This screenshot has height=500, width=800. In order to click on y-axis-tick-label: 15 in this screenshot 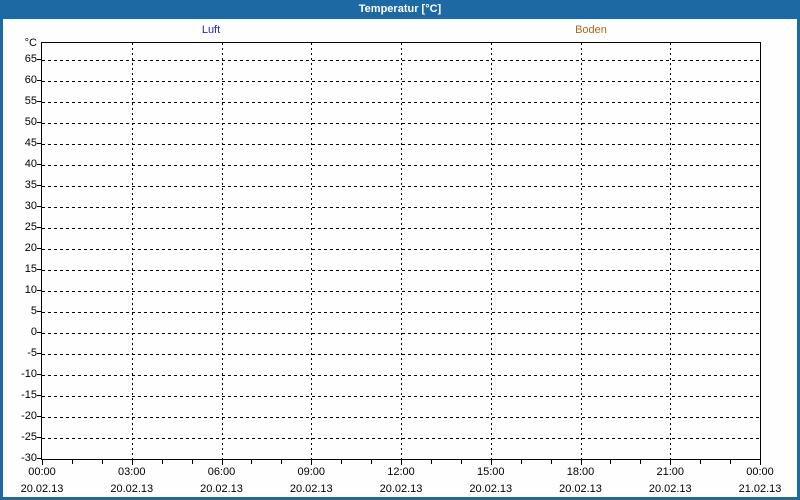, I will do `click(30, 269)`.